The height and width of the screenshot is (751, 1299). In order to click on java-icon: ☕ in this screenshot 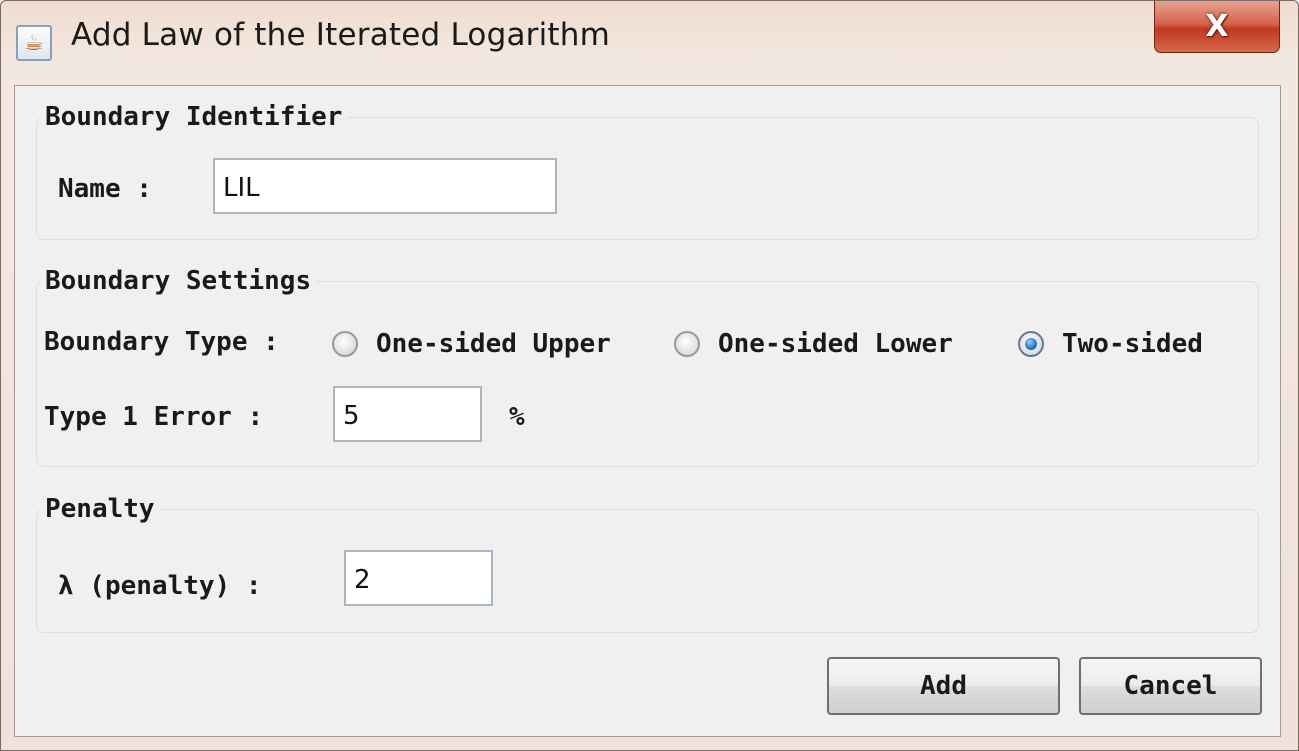, I will do `click(34, 43)`.